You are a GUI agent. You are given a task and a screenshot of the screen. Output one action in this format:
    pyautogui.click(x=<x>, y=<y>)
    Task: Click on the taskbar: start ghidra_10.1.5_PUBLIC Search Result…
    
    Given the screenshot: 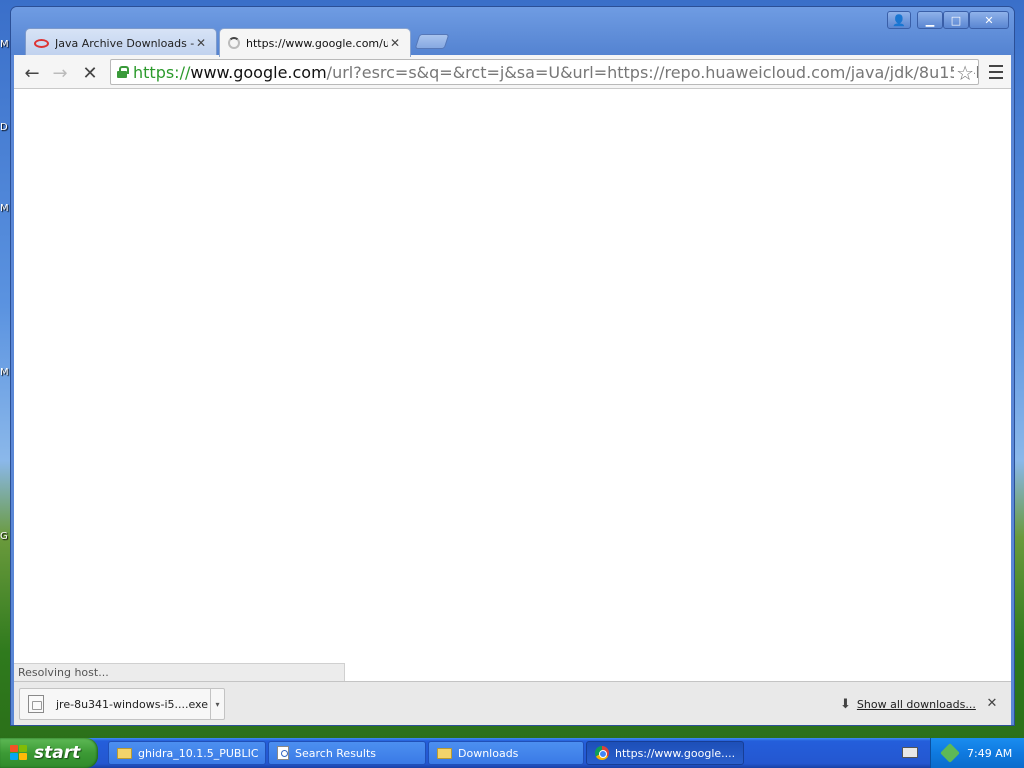 What is the action you would take?
    pyautogui.click(x=512, y=753)
    